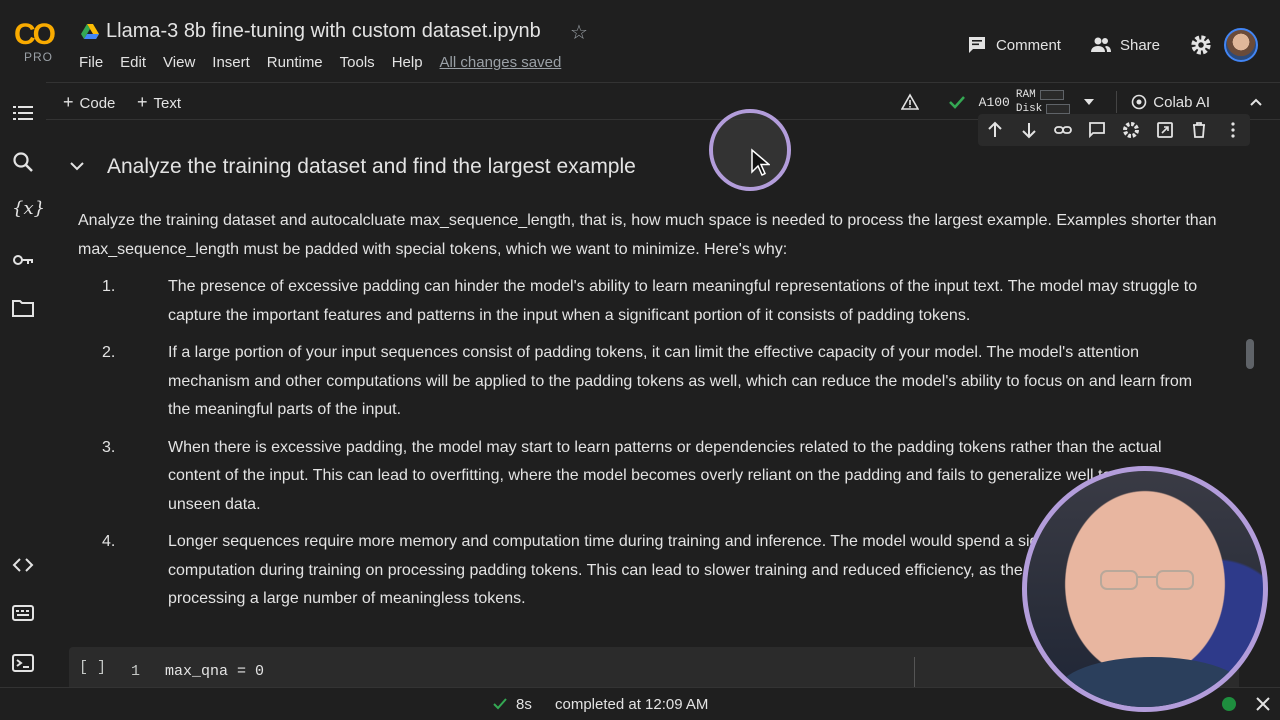 Image resolution: width=1280 pixels, height=720 pixels. I want to click on add-text-label: Text, so click(167, 103).